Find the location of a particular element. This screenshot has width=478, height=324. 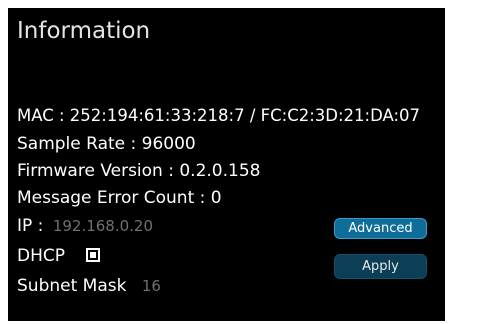

ip-row: IP : is located at coordinates (115, 226).